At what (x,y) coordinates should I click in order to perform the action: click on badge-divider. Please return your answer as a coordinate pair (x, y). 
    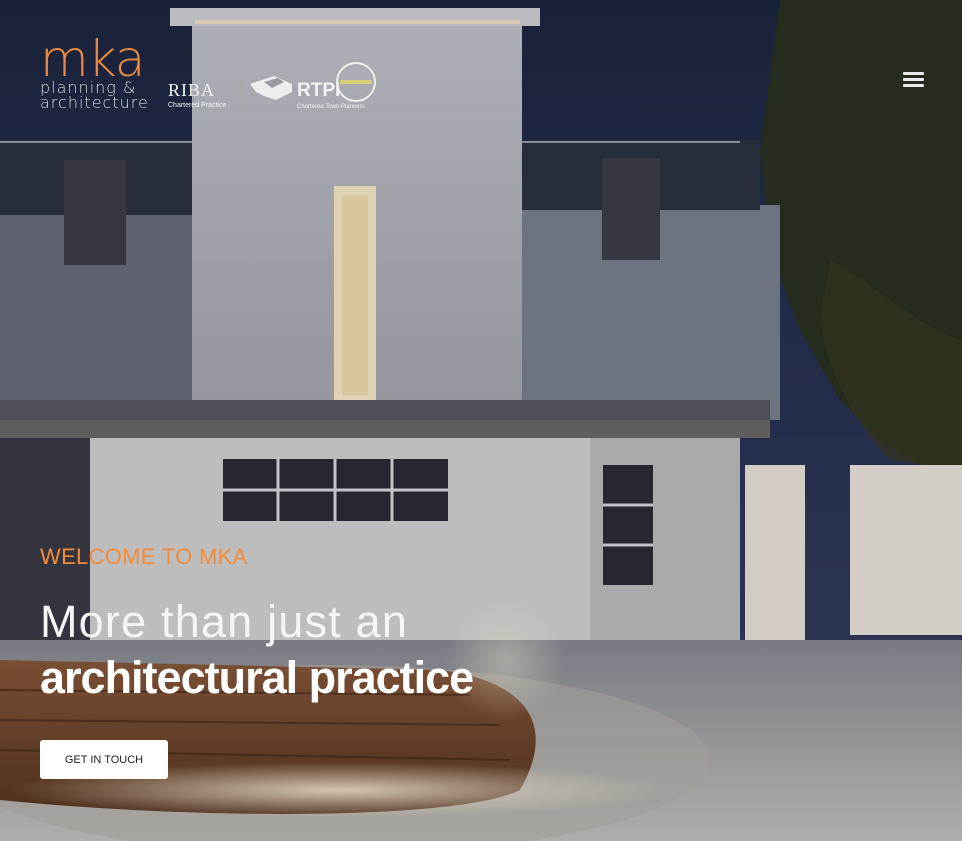
    Looking at the image, I should click on (240, 98).